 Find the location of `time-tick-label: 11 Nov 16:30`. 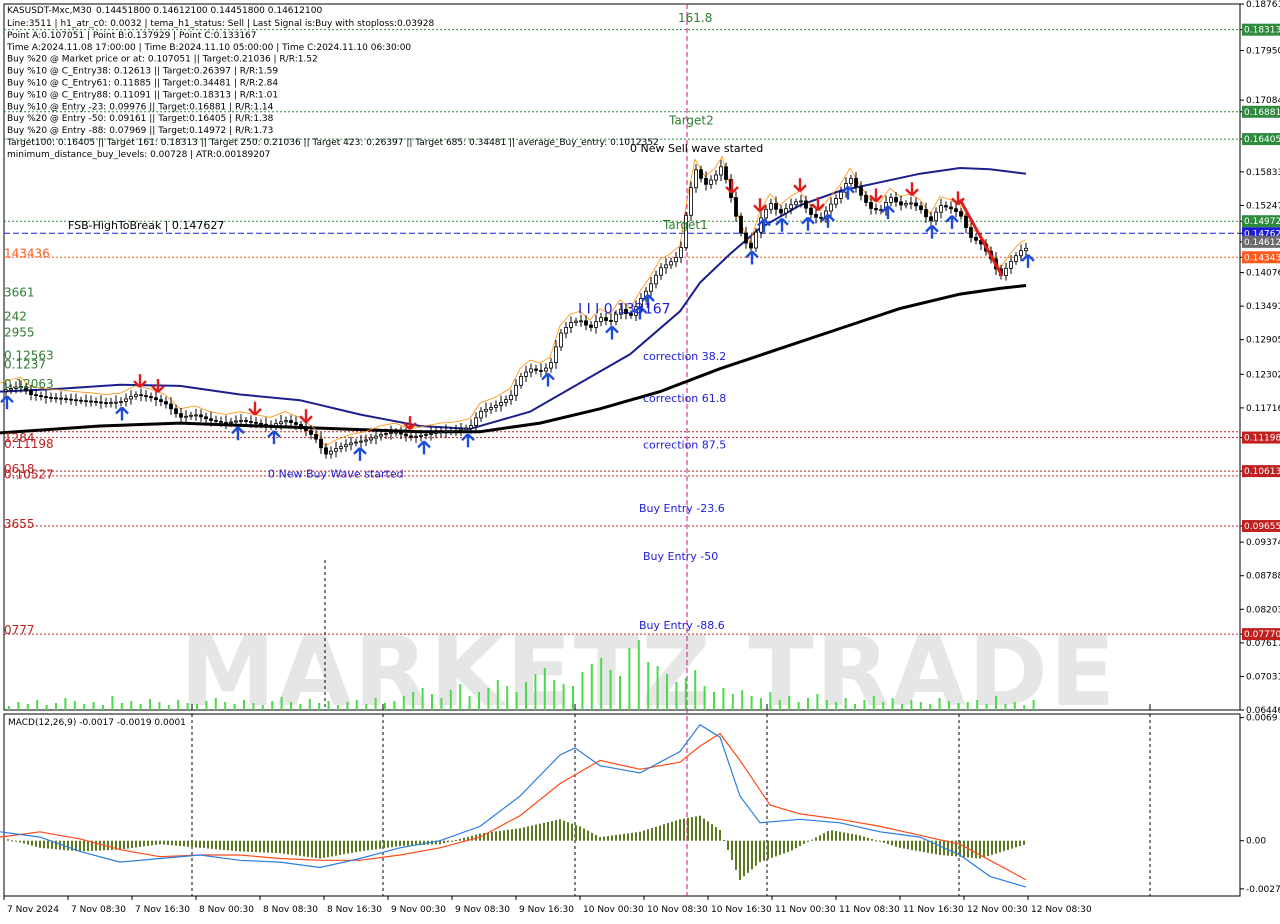

time-tick-label: 11 Nov 16:30 is located at coordinates (933, 910).